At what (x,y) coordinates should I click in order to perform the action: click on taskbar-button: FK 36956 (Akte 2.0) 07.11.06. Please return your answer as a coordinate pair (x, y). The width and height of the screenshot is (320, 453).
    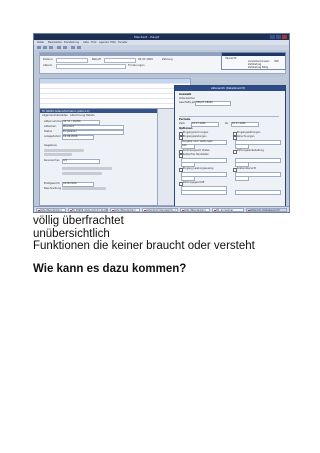
    Looking at the image, I should click on (88, 210).